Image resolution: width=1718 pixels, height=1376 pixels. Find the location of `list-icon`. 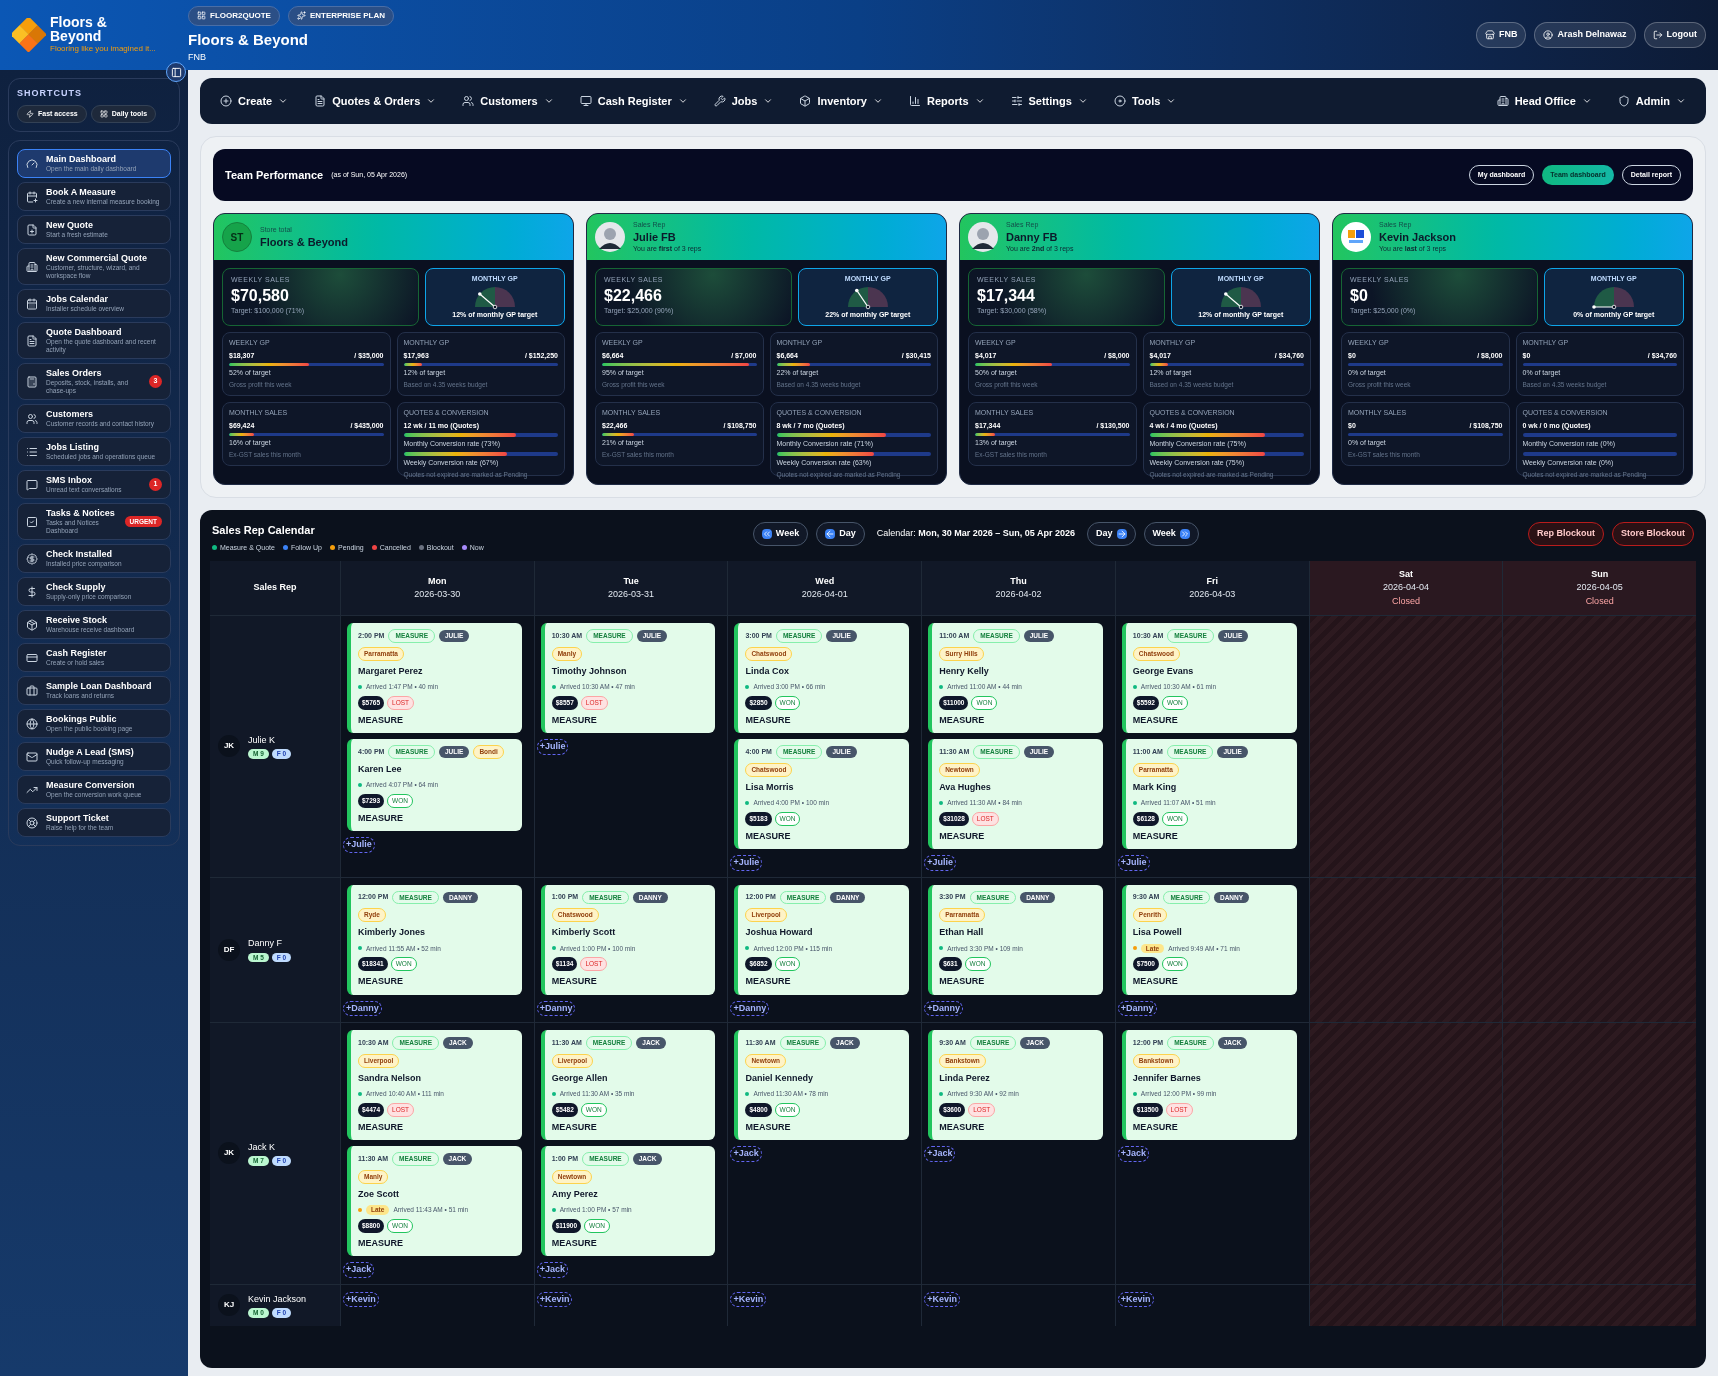

list-icon is located at coordinates (32, 451).